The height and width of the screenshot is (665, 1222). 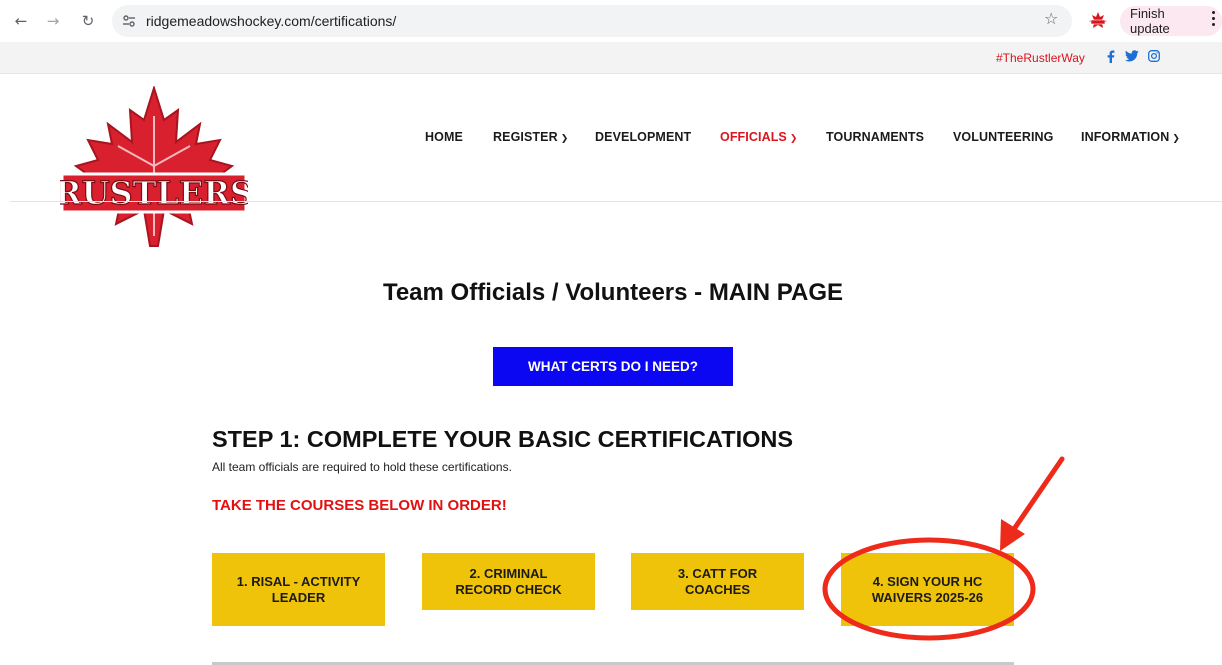 I want to click on course-button-catt: 3. CATT FOR COACHES, so click(x=717, y=581).